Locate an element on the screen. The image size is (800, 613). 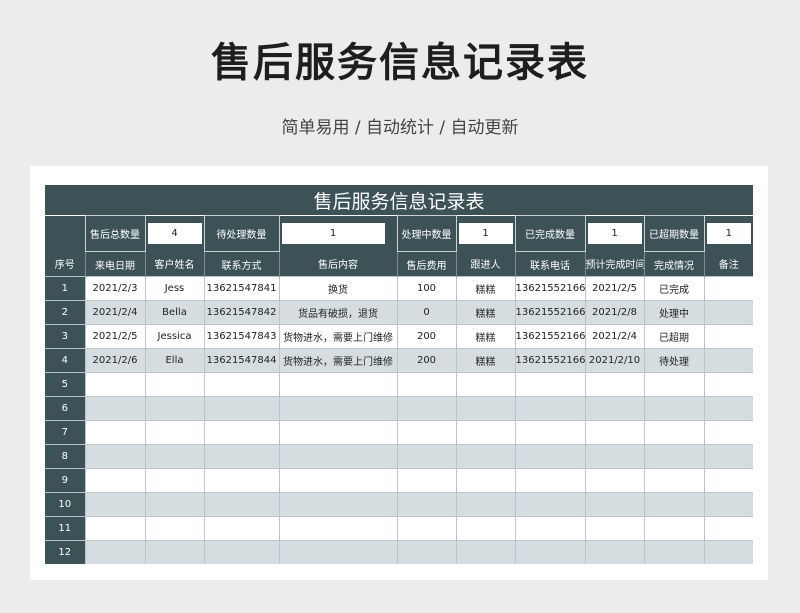
col-index-cell: 8 is located at coordinates (65, 456).